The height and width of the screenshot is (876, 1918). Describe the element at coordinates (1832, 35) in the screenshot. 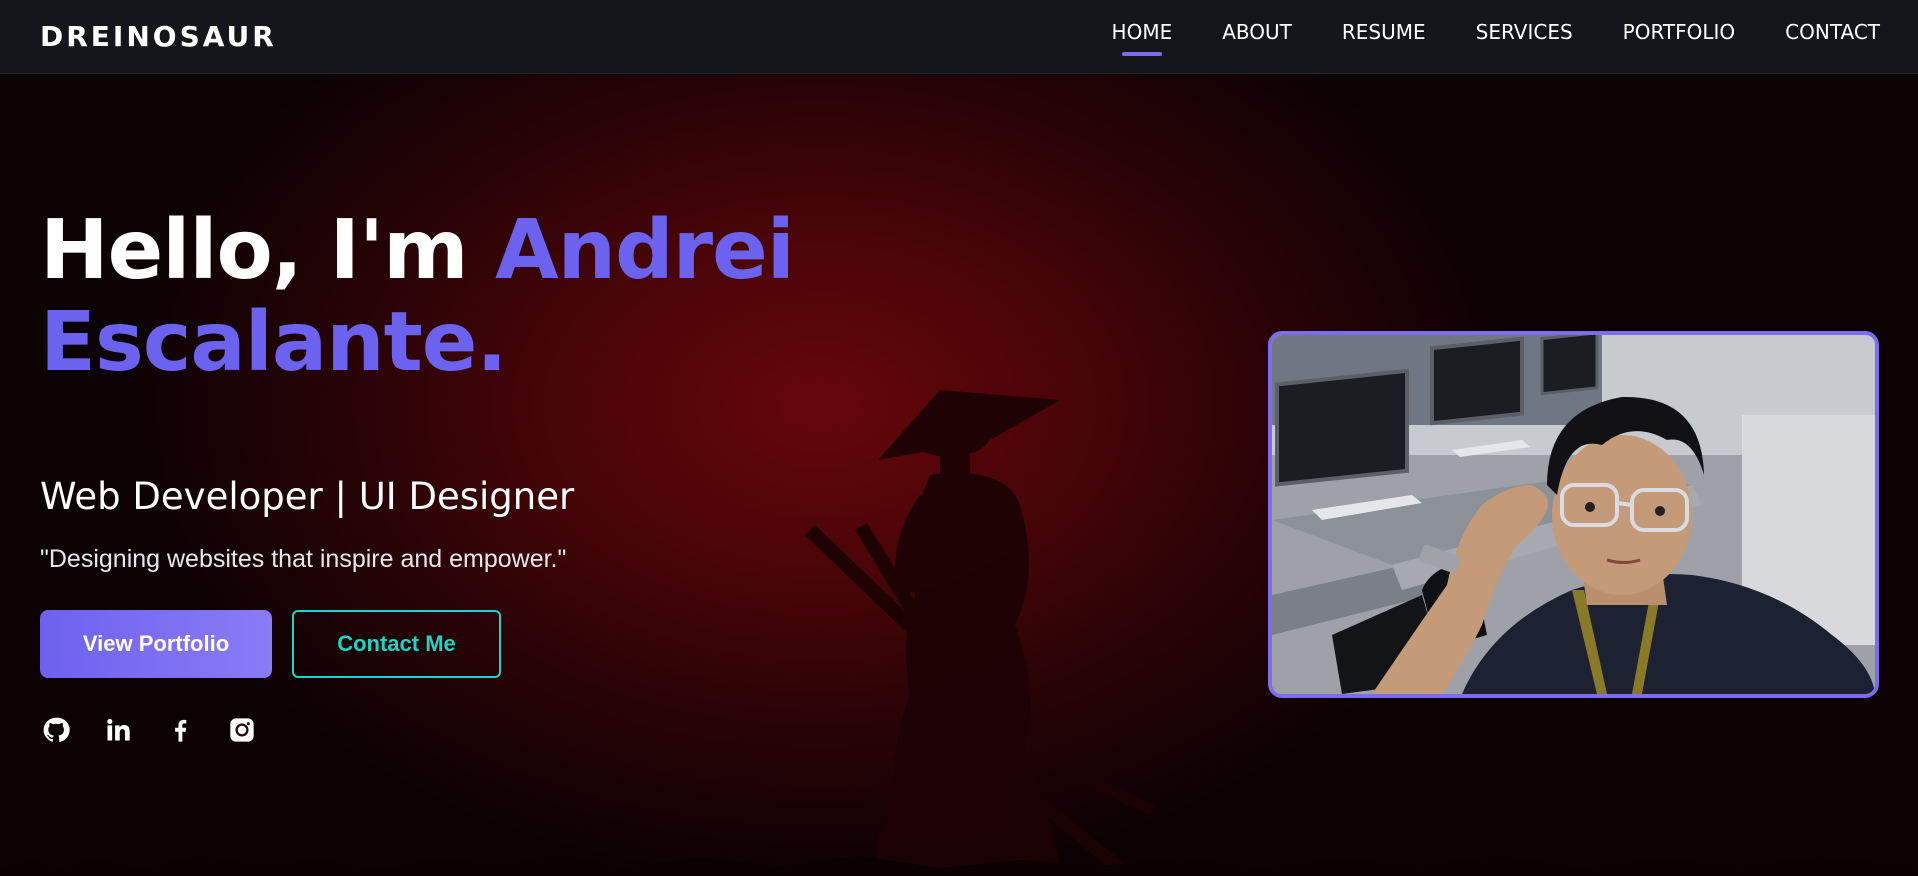

I see `nav-item-contact: CONTACT` at that location.